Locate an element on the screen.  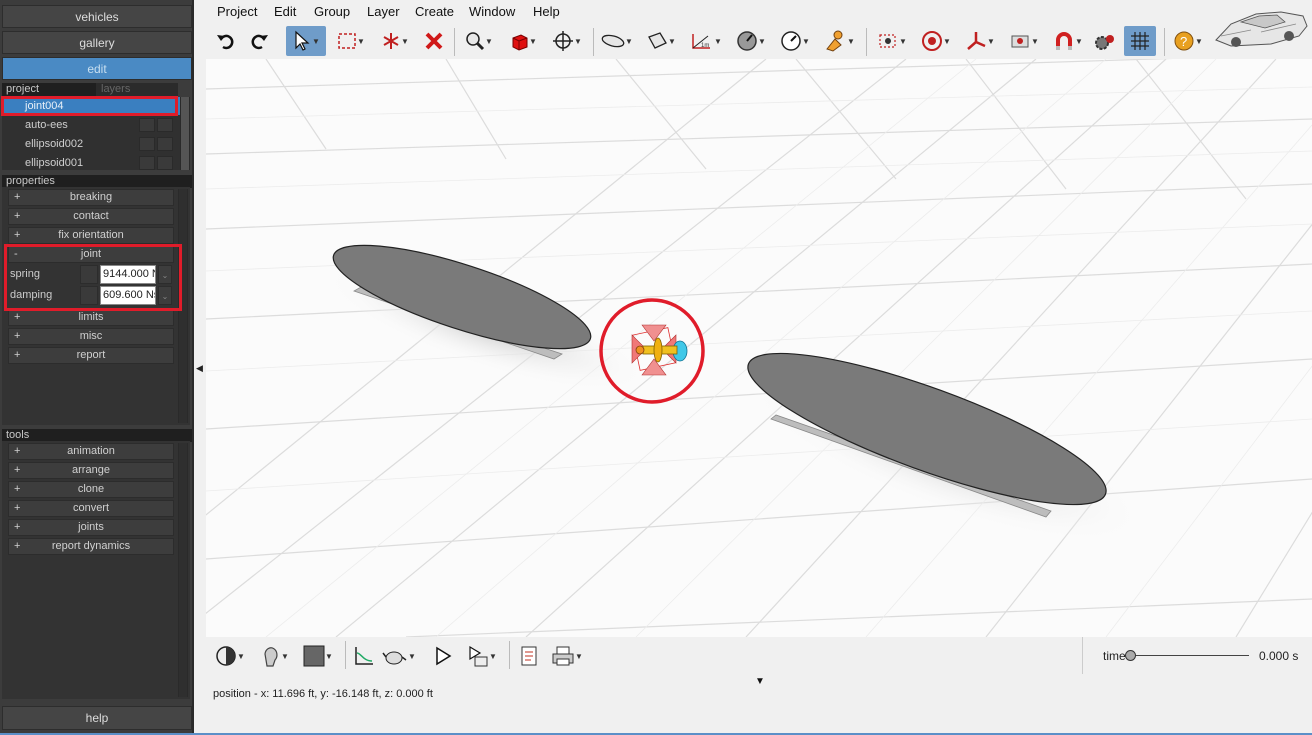
undo-button is located at coordinates (225, 41).